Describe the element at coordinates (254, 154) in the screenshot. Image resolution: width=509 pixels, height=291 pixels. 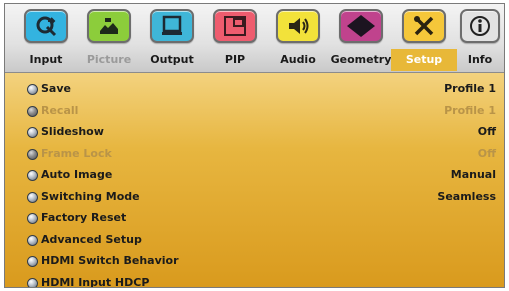
I see `menu-item-frame-lock: Frame Lock Off` at that location.